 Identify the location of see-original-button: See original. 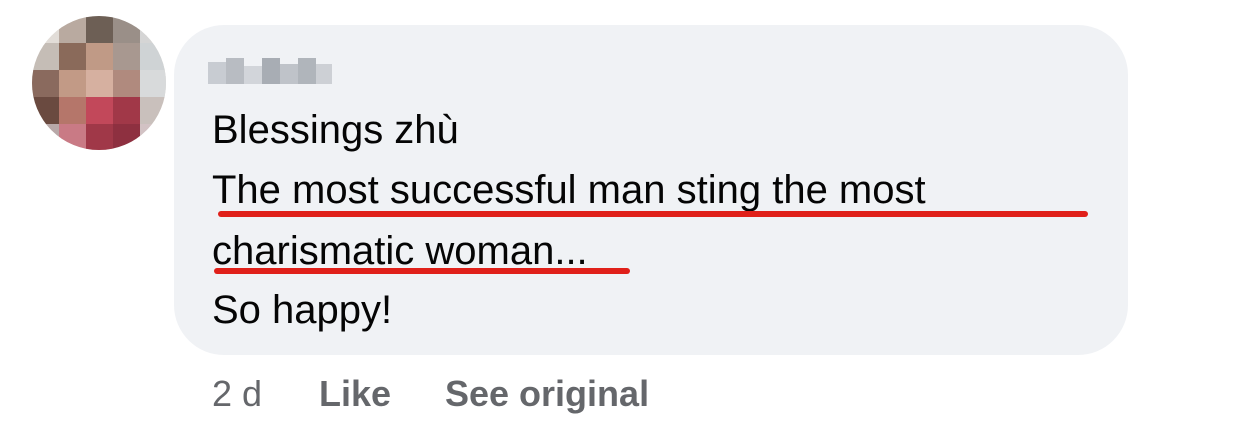
(547, 394).